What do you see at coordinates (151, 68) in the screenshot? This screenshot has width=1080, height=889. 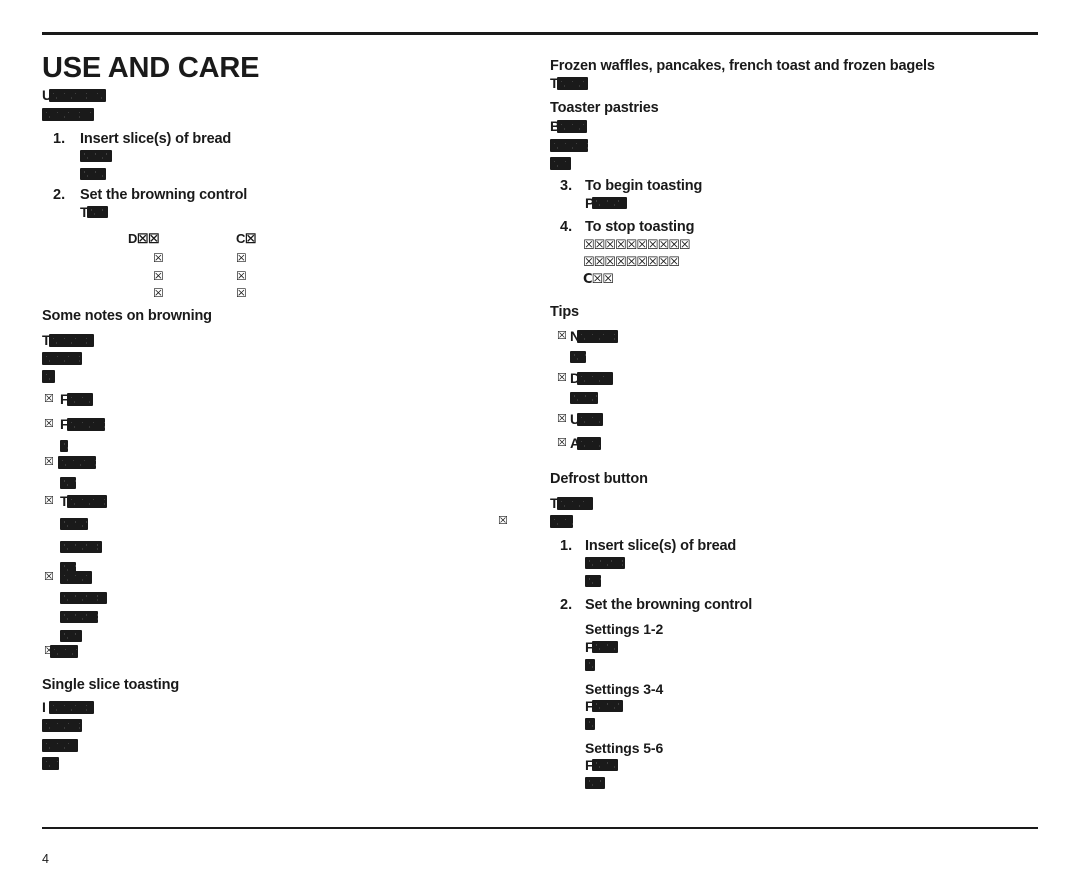 I see `page-title: USE AND CARE` at bounding box center [151, 68].